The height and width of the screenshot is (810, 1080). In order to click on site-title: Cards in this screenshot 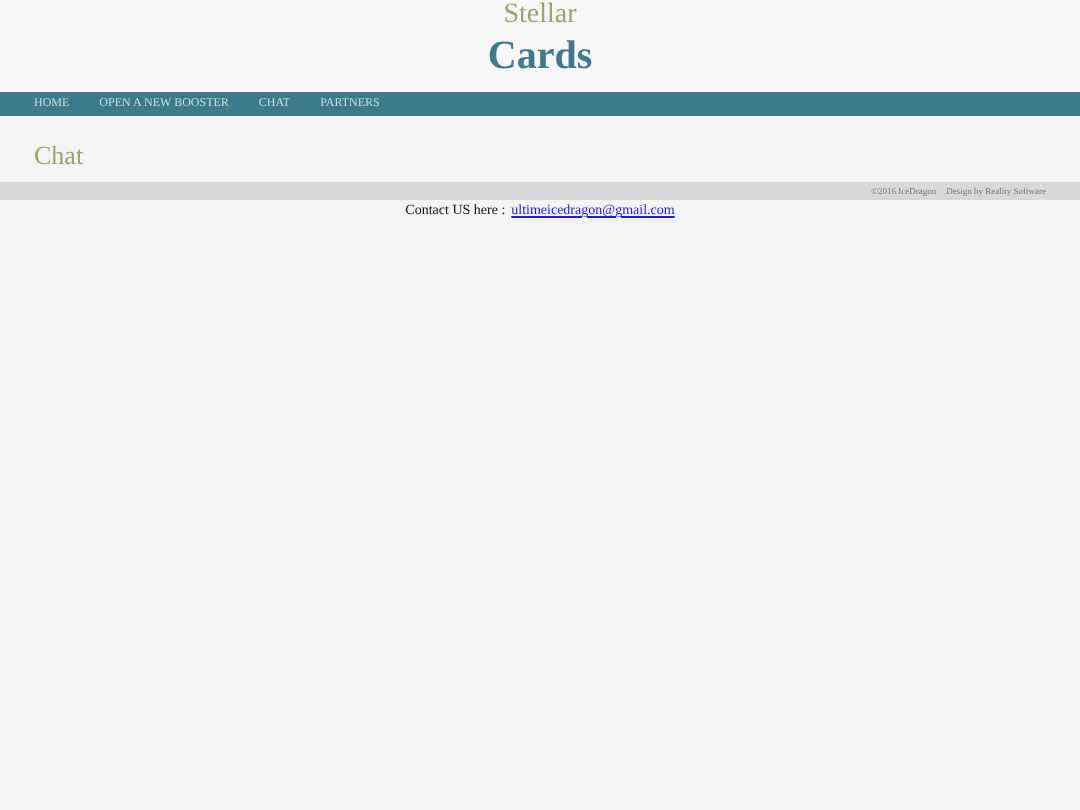, I will do `click(540, 56)`.